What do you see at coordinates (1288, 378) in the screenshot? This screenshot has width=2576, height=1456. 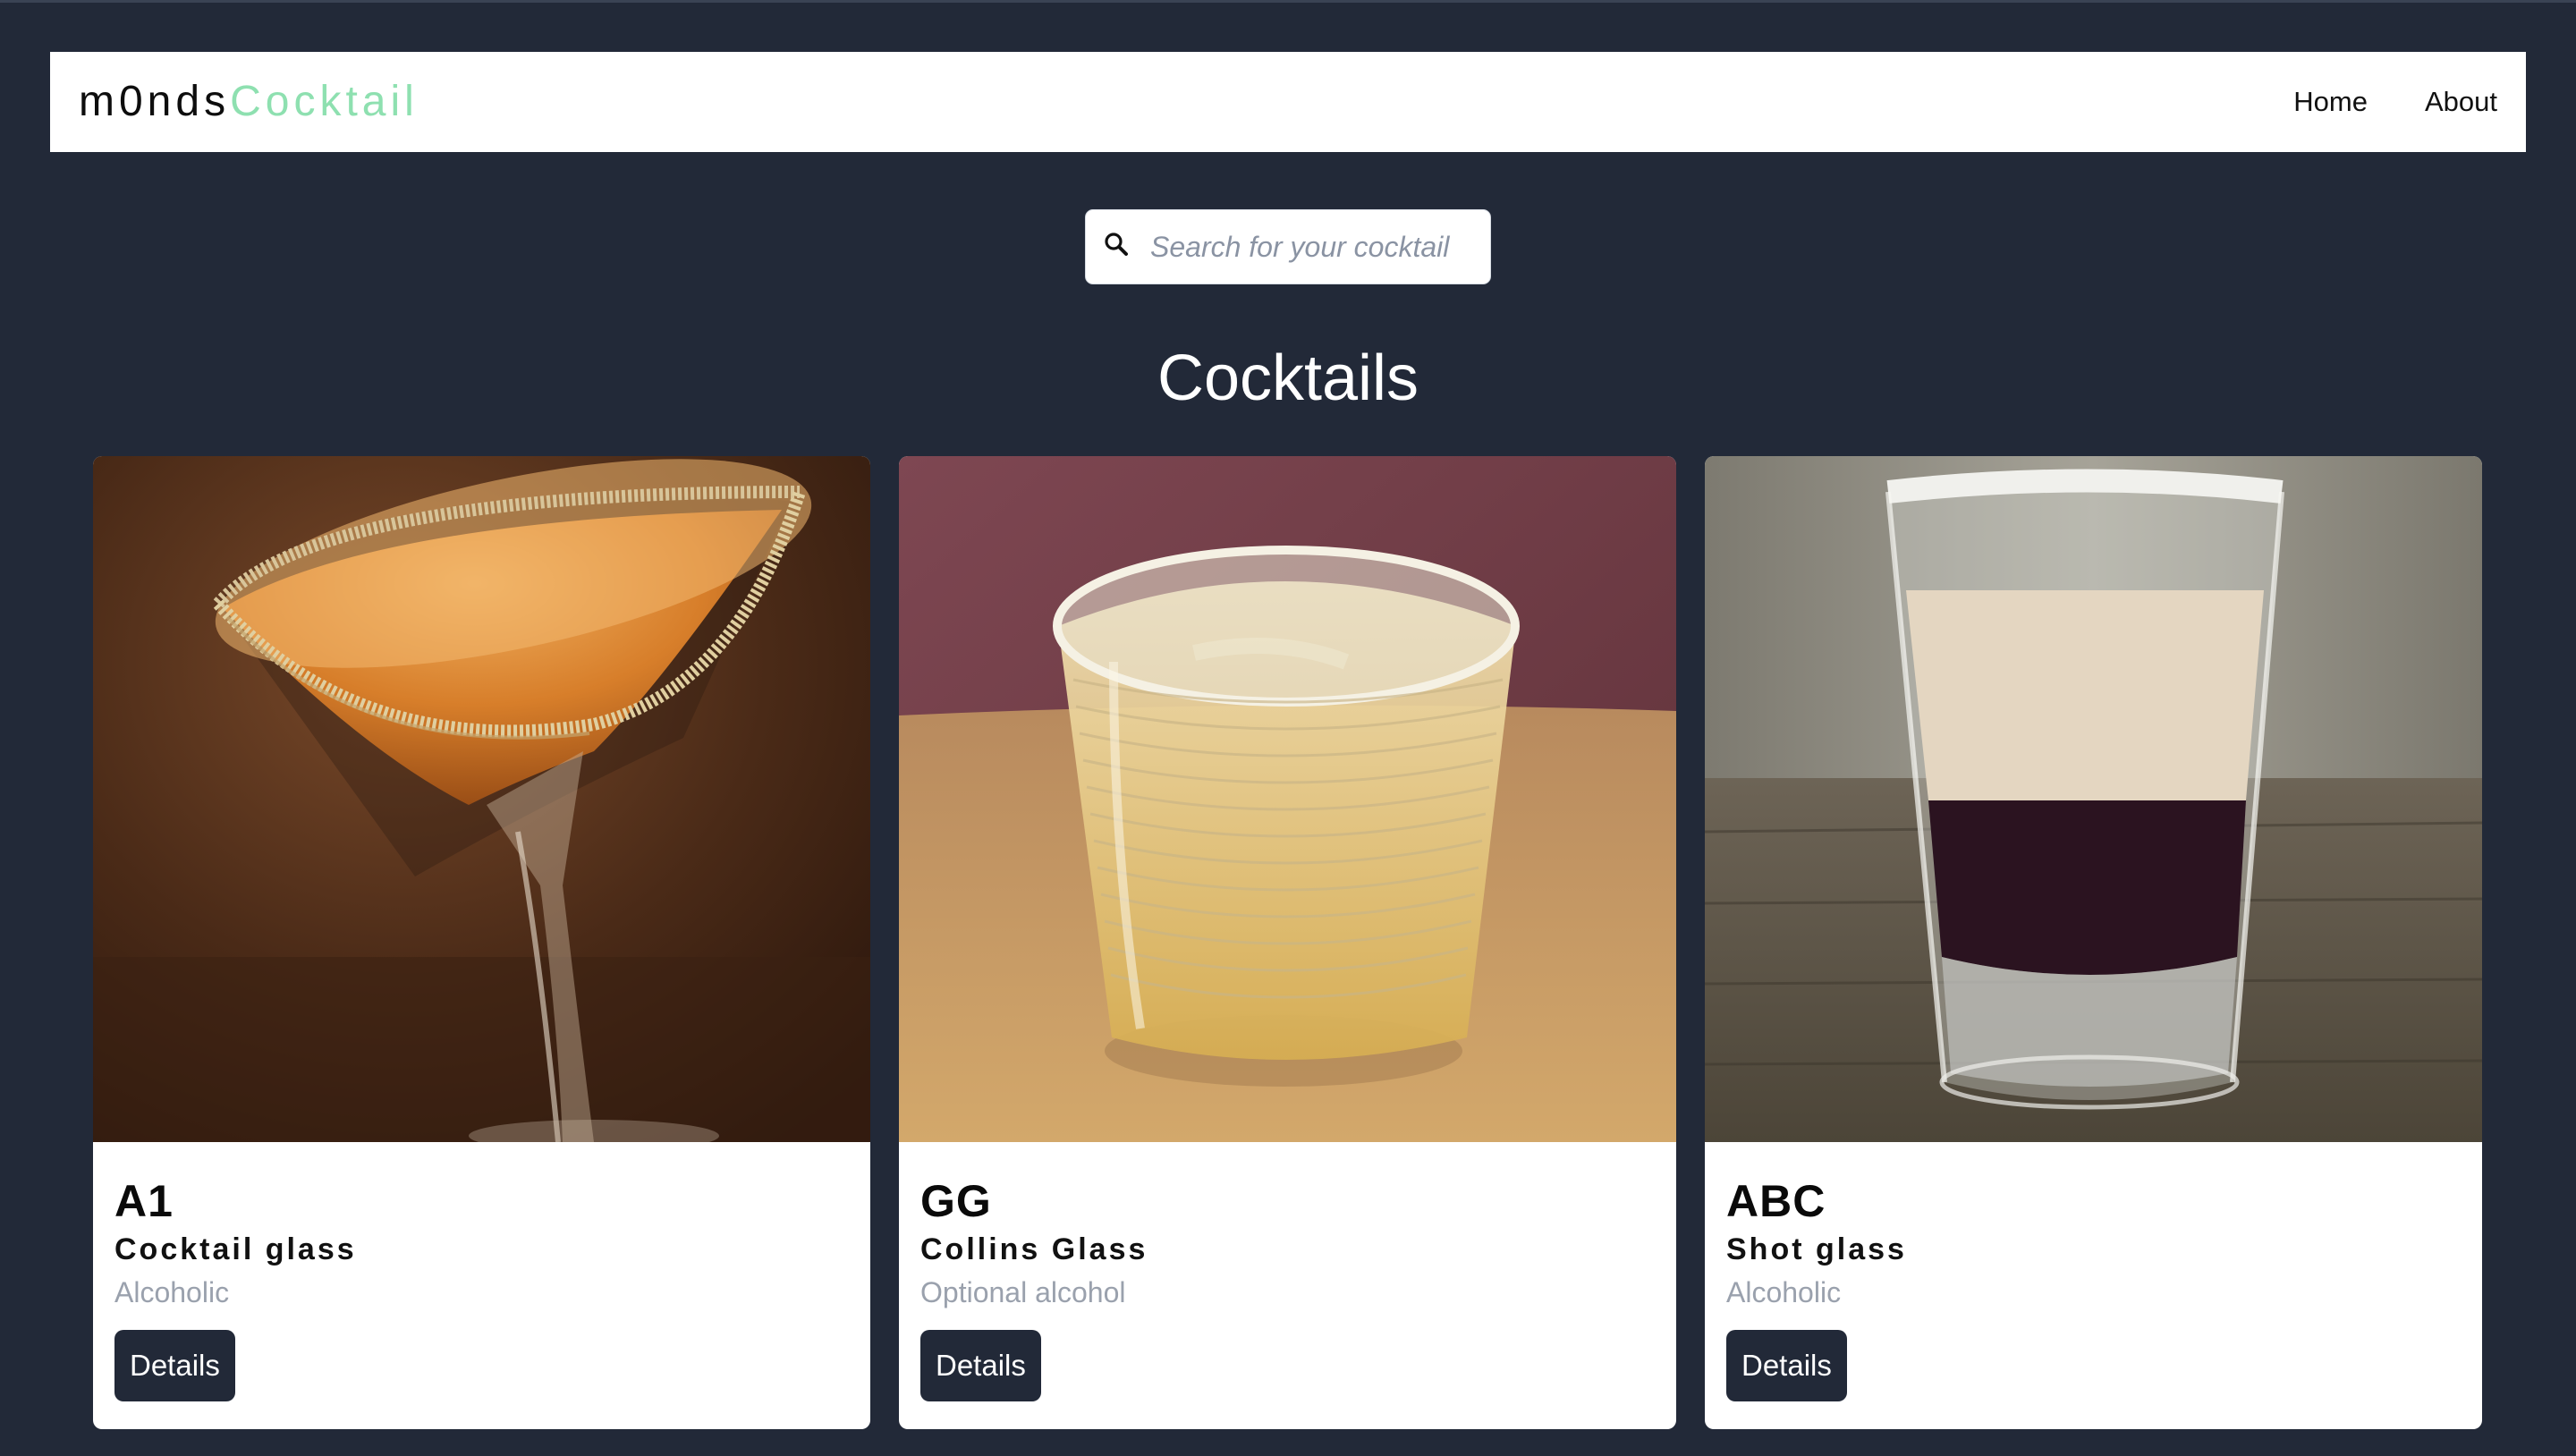 I see `page-title: Cocktails` at bounding box center [1288, 378].